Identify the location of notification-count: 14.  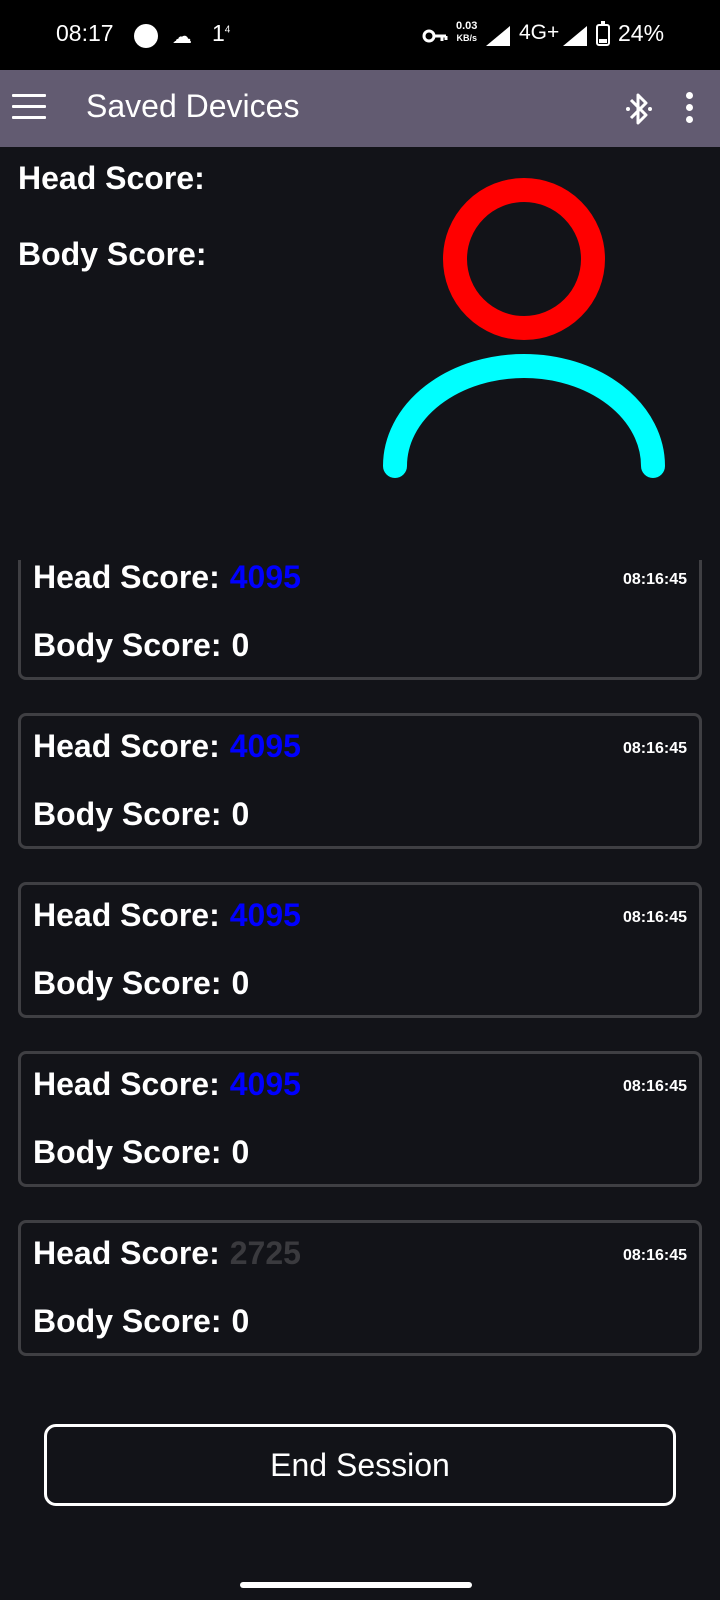
(221, 33).